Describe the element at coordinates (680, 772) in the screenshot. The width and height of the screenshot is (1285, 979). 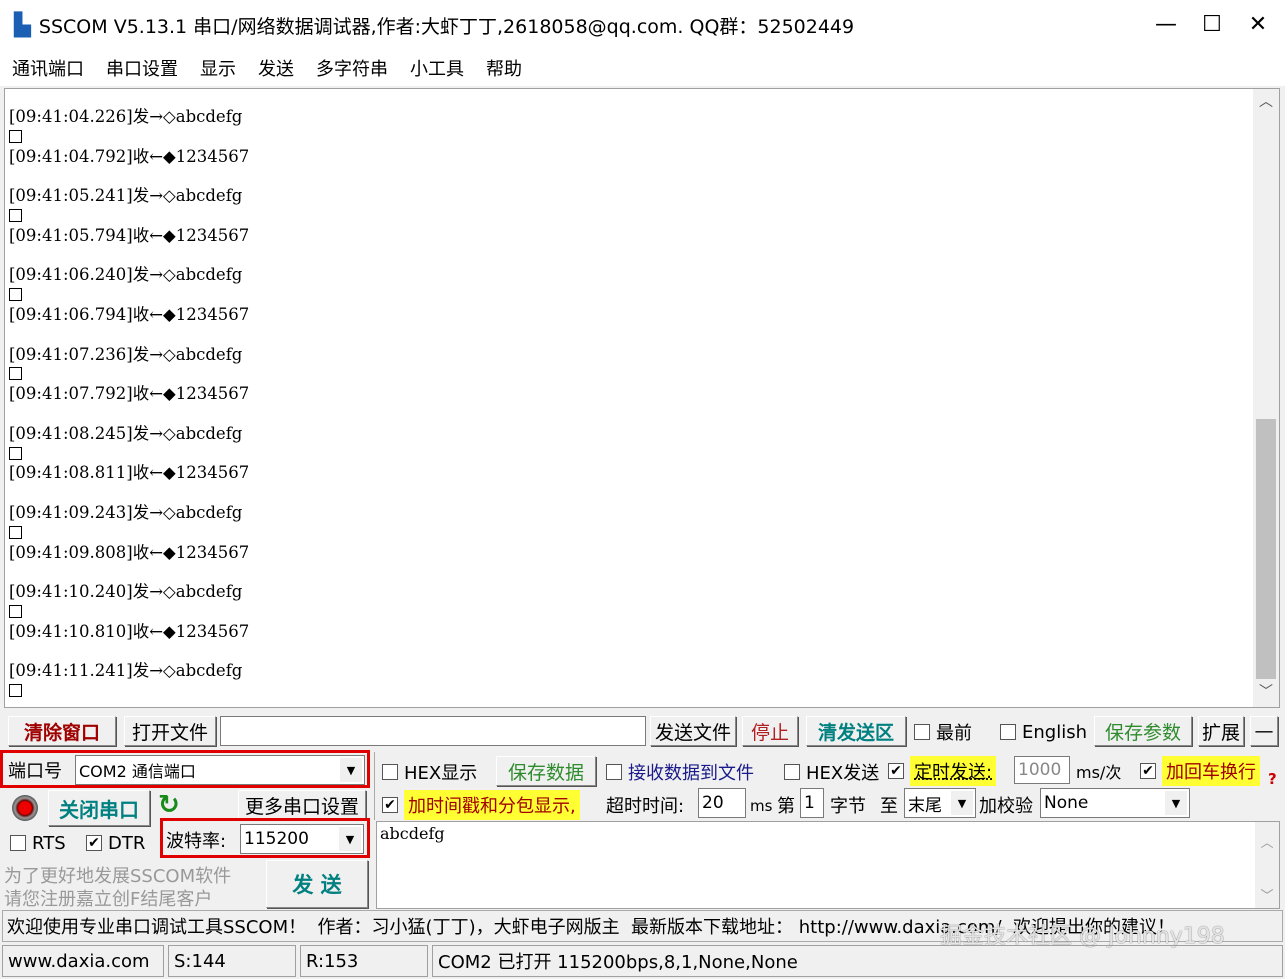
I see `recv-to-file-checkbox: 接收数据到文件` at that location.